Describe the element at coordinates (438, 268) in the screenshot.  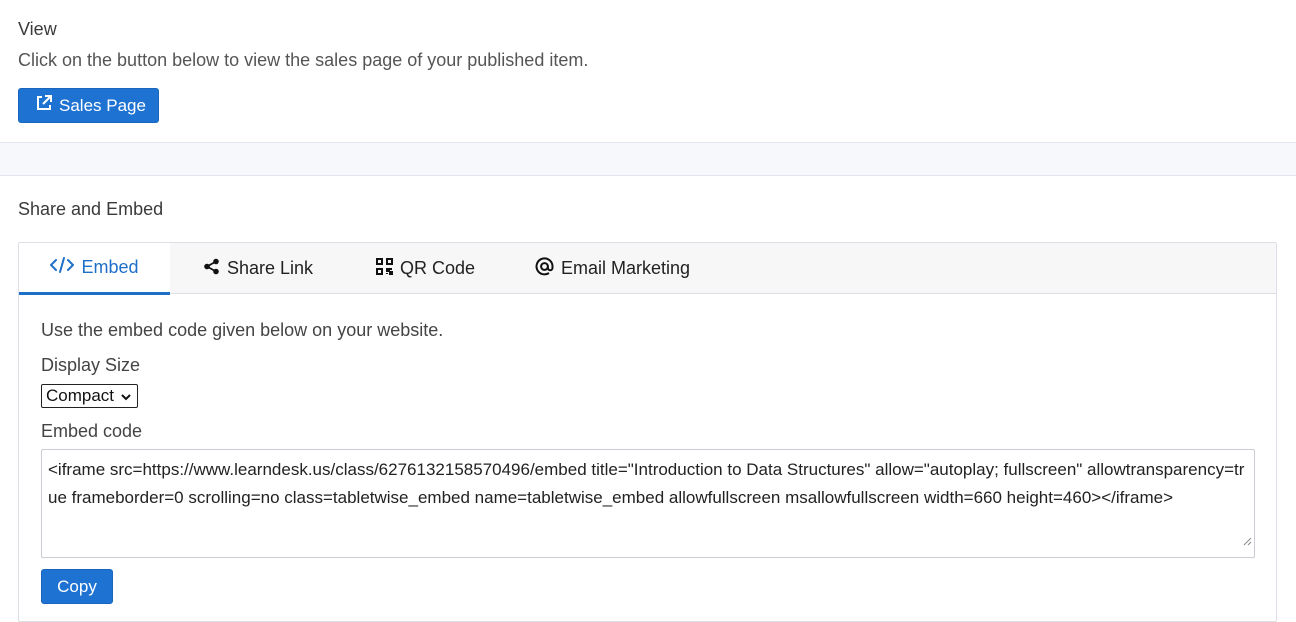
I see `tab-qr-code-label: QR Code` at that location.